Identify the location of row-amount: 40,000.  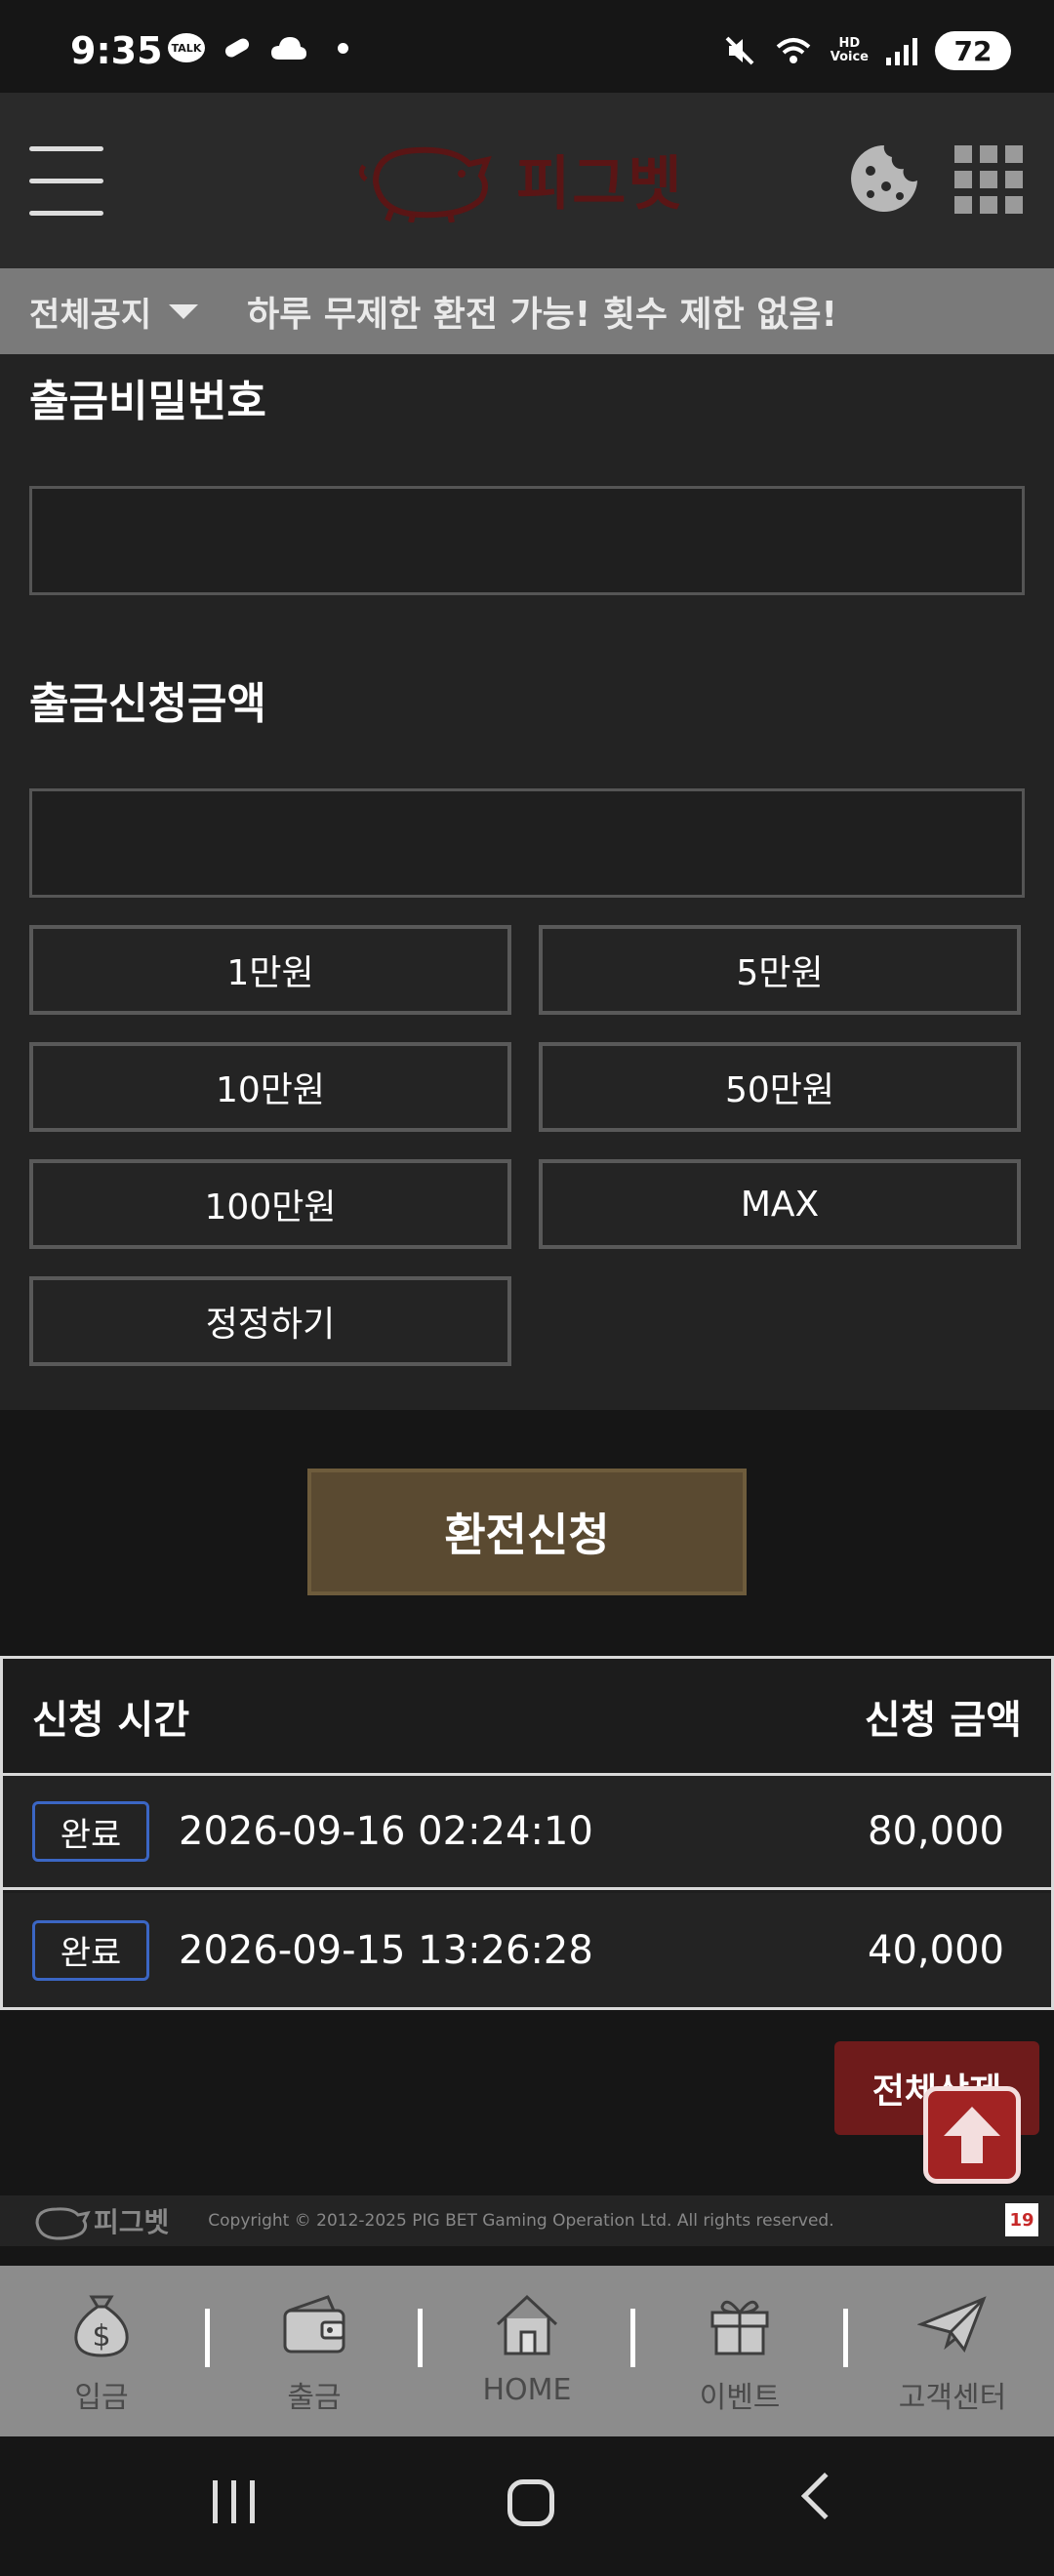
(936, 1950).